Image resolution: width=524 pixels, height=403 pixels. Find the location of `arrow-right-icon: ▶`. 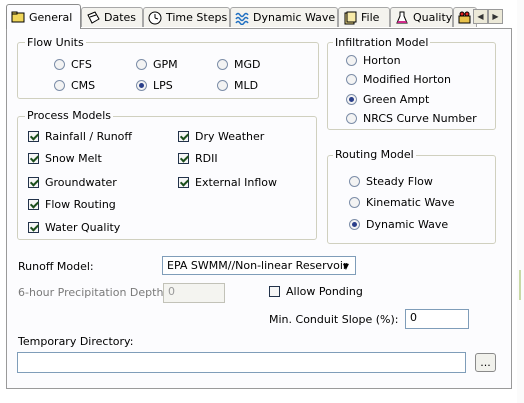

arrow-right-icon: ▶ is located at coordinates (495, 16).